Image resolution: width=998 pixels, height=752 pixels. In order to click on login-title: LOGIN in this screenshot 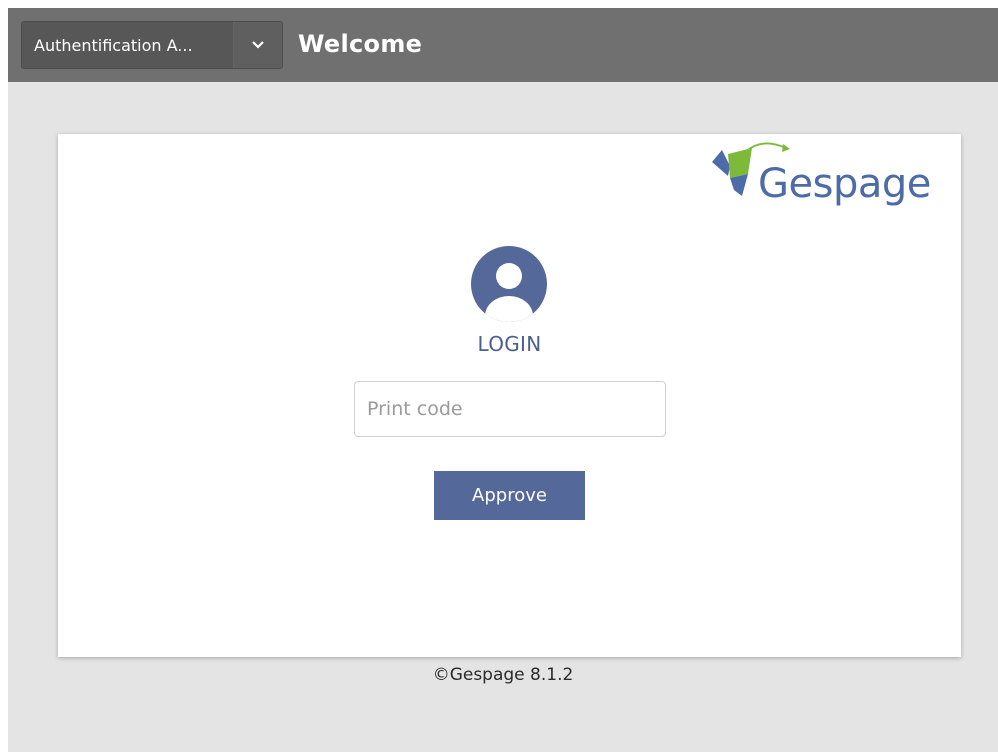, I will do `click(509, 344)`.